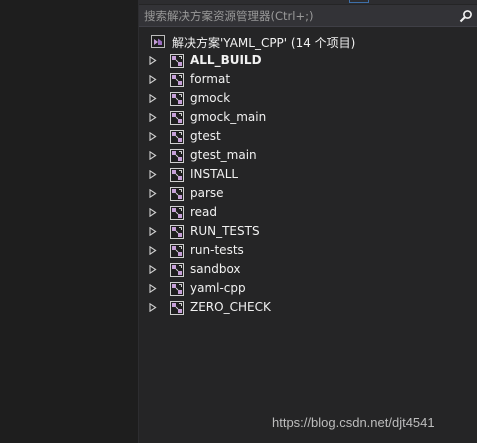  What do you see at coordinates (207, 193) in the screenshot?
I see `project-label: parse` at bounding box center [207, 193].